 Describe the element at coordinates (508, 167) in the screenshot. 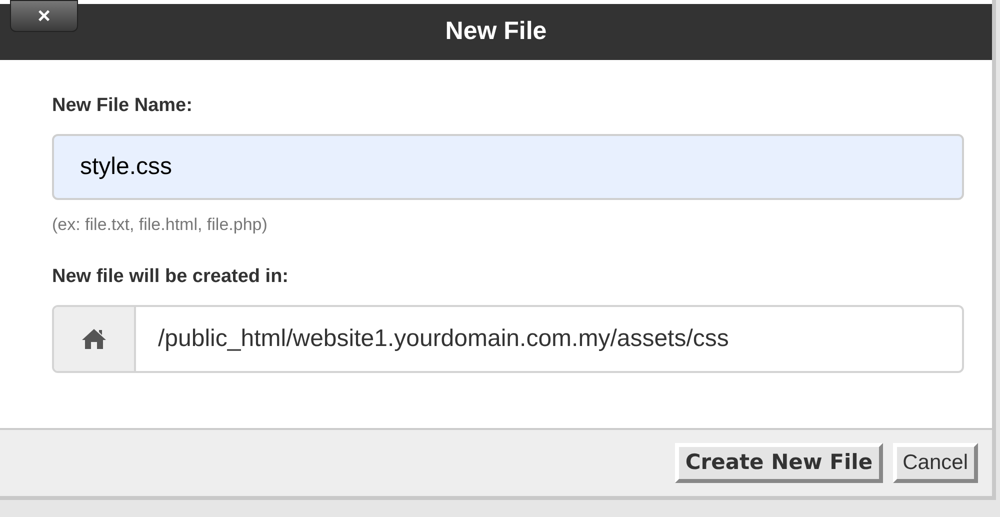

I see `file-name-field: style.css` at that location.